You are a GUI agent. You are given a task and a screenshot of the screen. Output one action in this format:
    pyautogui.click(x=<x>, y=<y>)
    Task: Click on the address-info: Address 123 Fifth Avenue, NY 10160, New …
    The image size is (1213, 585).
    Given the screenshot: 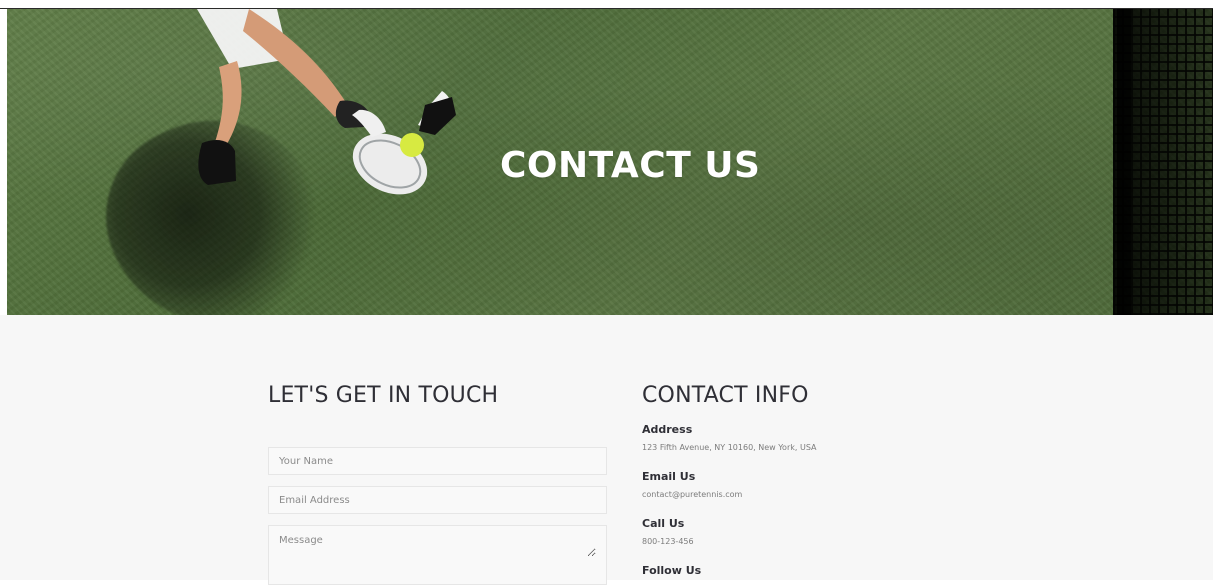 What is the action you would take?
    pyautogui.click(x=822, y=438)
    